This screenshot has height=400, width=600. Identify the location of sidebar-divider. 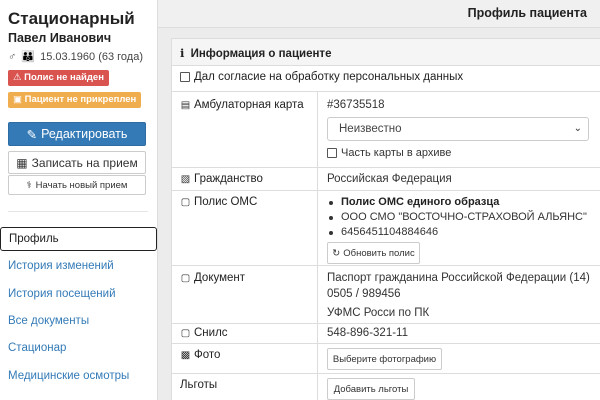
(78, 211).